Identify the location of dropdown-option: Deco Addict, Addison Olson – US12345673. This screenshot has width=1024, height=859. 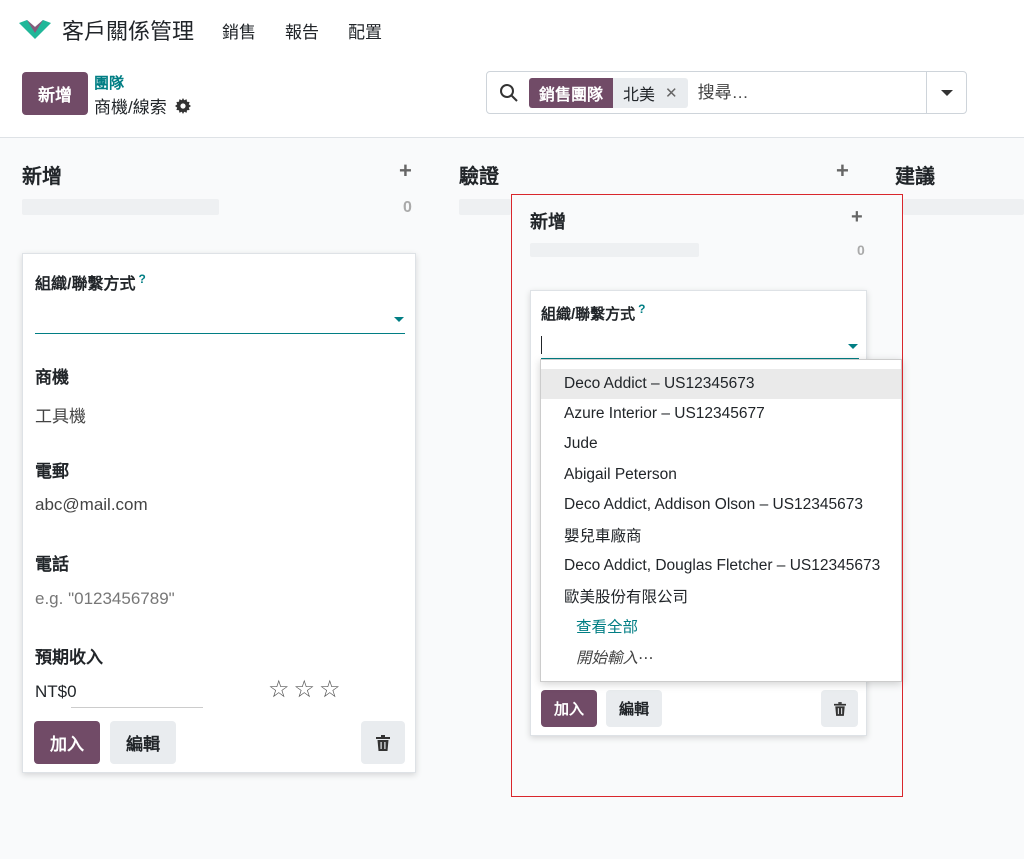
(721, 505).